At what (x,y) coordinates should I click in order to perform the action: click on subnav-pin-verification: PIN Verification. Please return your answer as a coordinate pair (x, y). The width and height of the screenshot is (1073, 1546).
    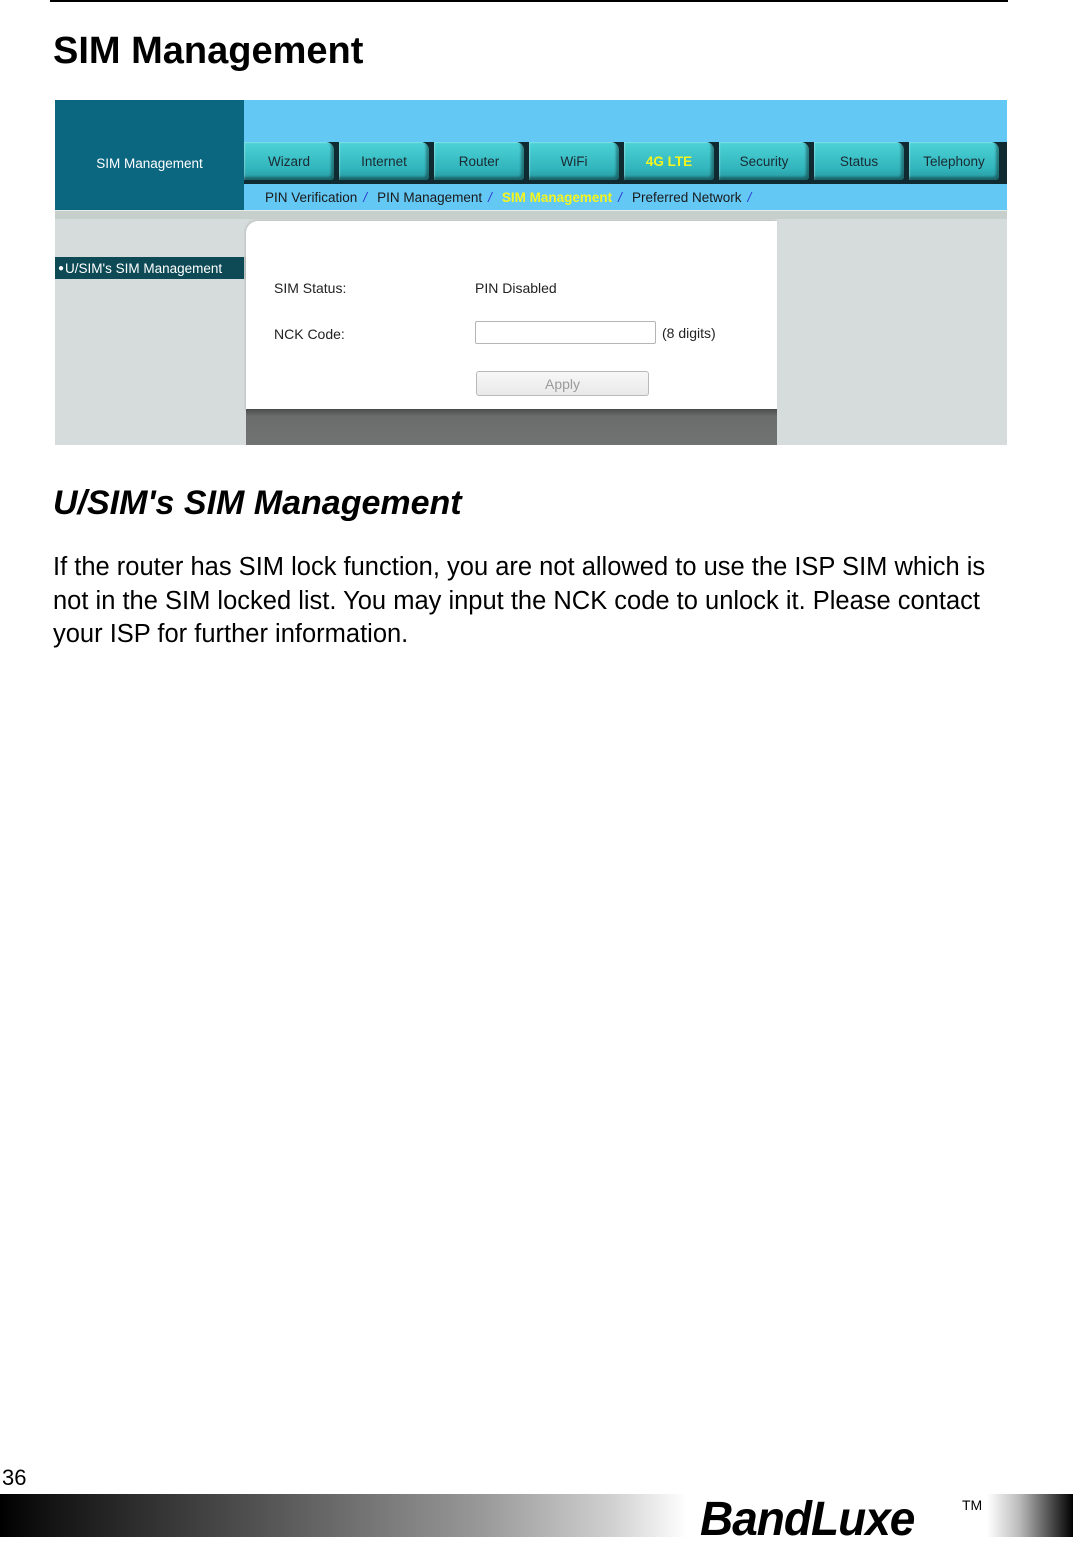
    Looking at the image, I should click on (311, 197).